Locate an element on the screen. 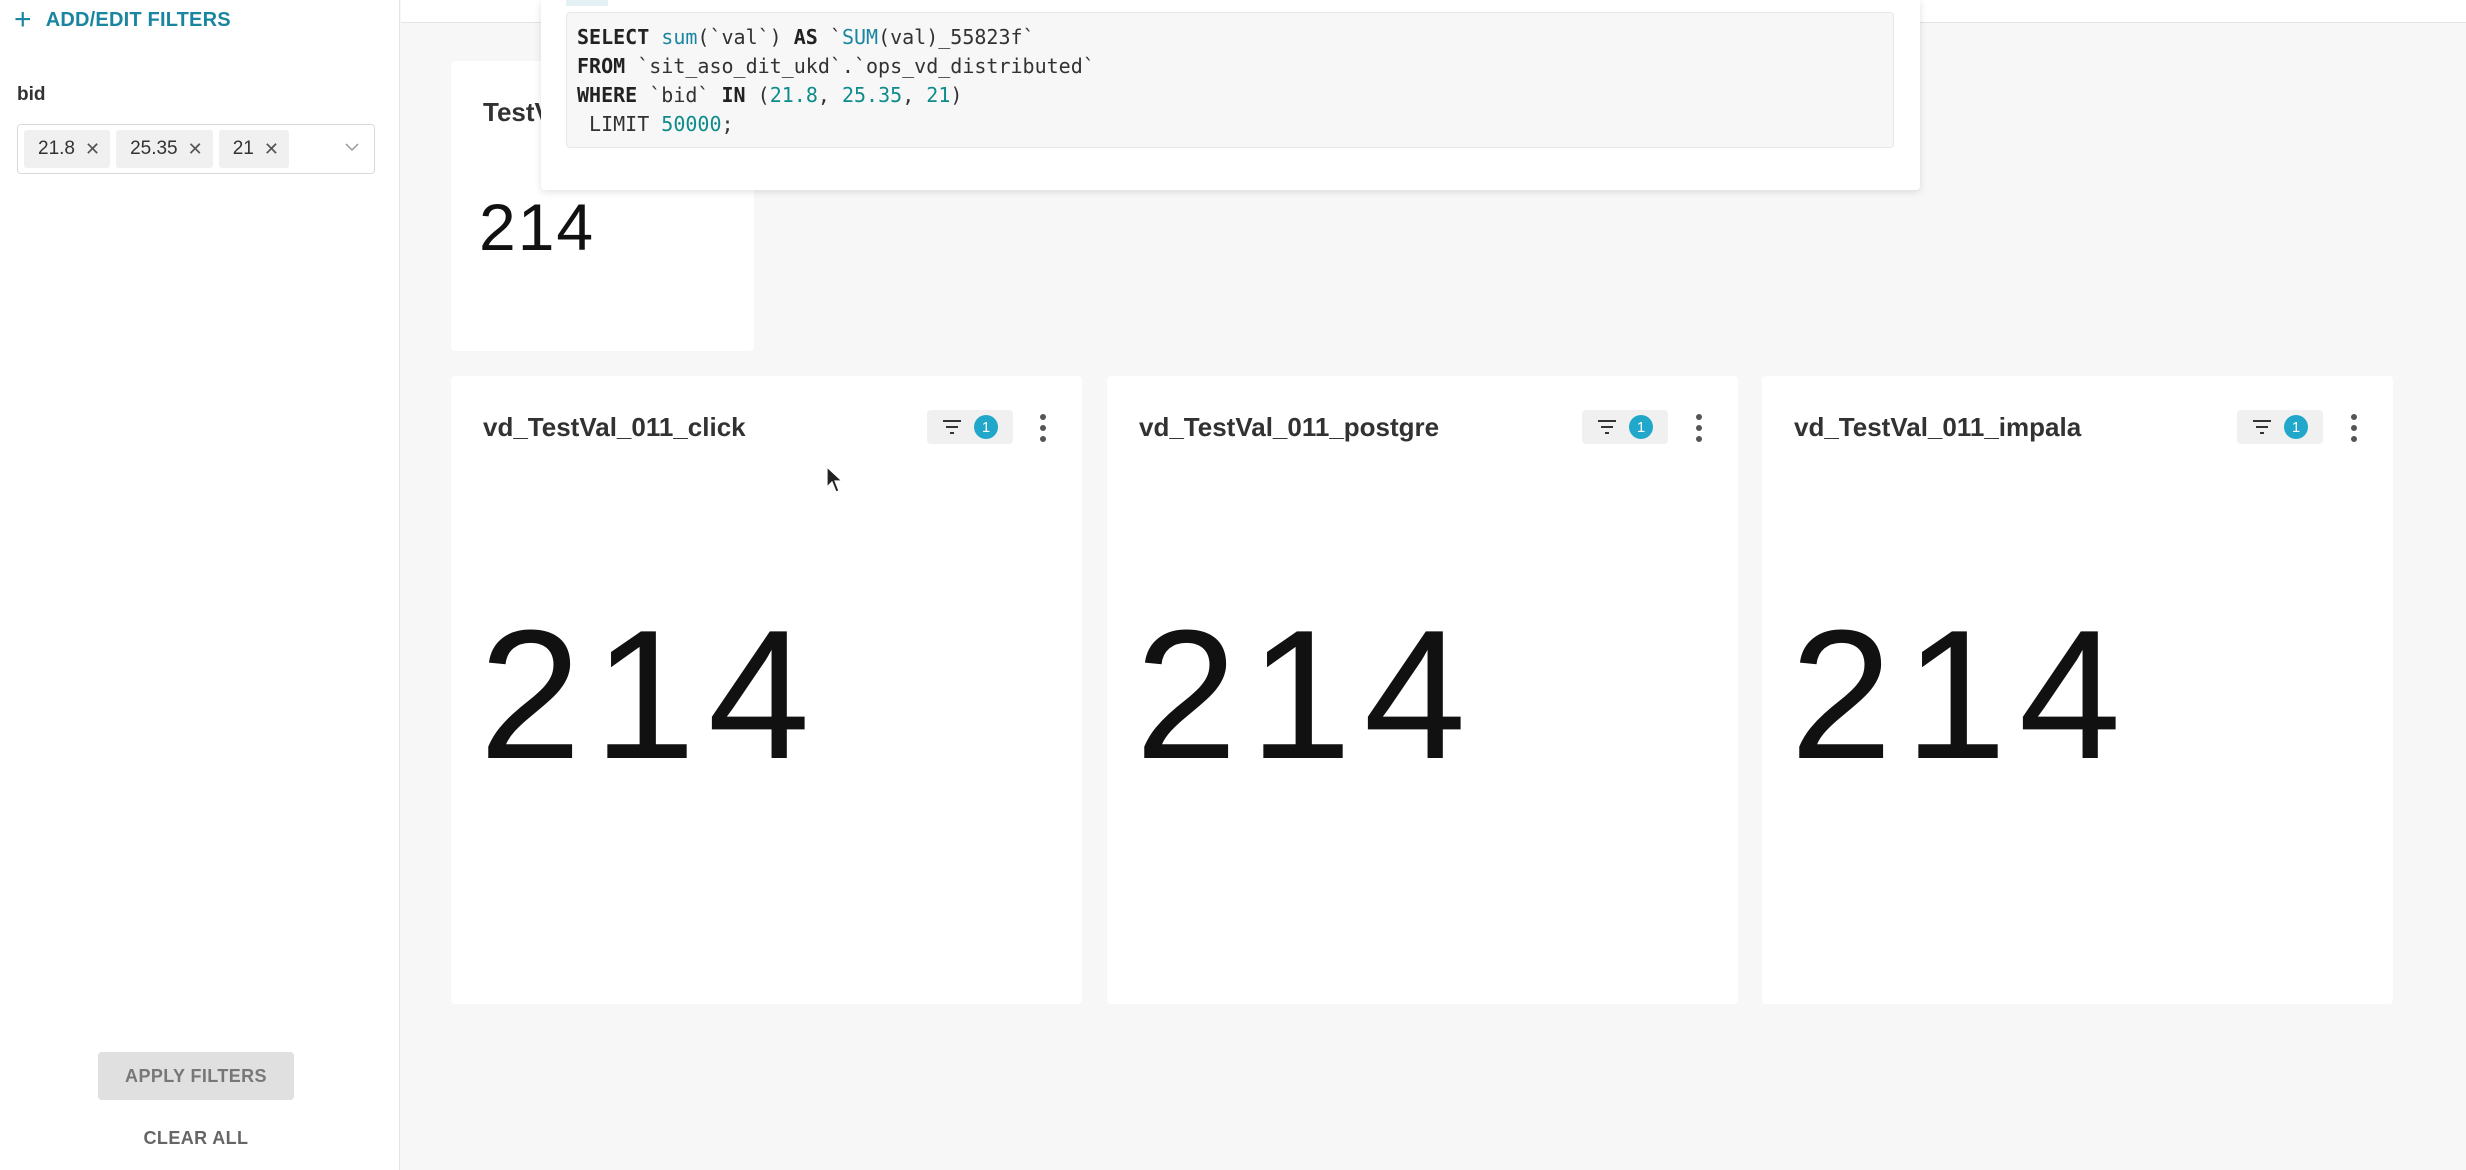 This screenshot has width=2466, height=1170. clear-all-button: CLEAR ALL is located at coordinates (196, 1138).